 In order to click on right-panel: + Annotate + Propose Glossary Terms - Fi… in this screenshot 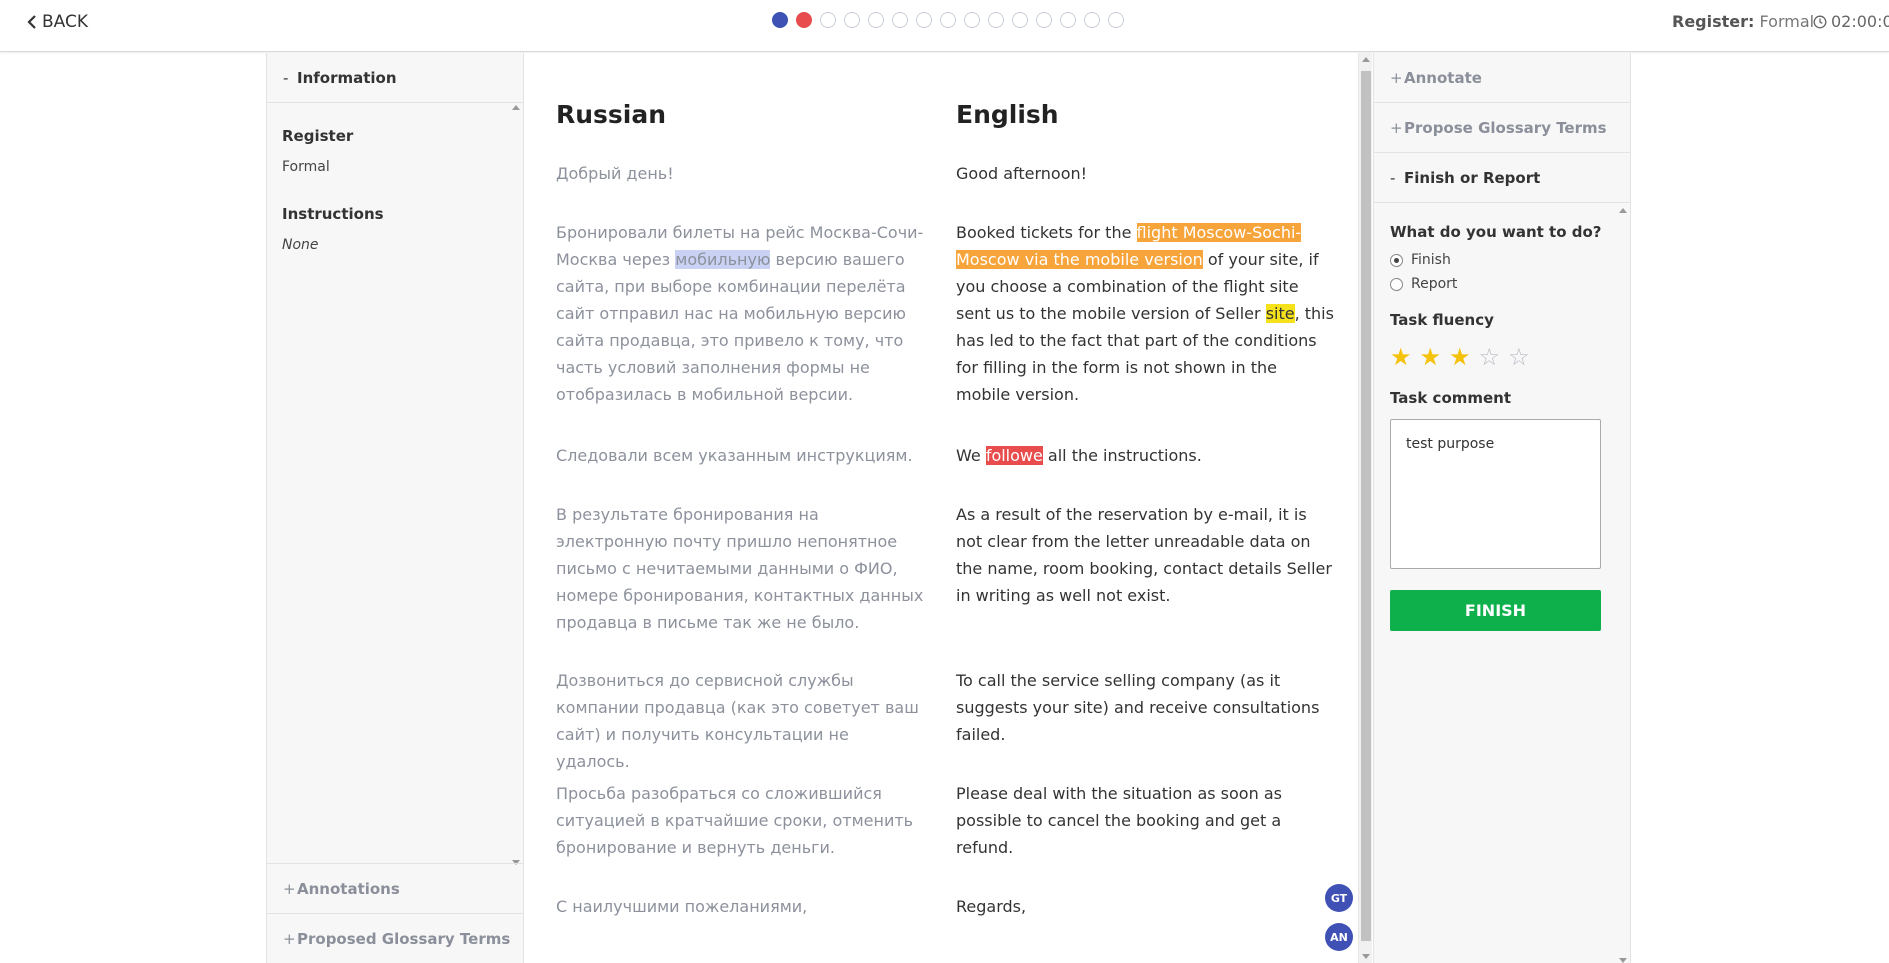, I will do `click(1502, 508)`.